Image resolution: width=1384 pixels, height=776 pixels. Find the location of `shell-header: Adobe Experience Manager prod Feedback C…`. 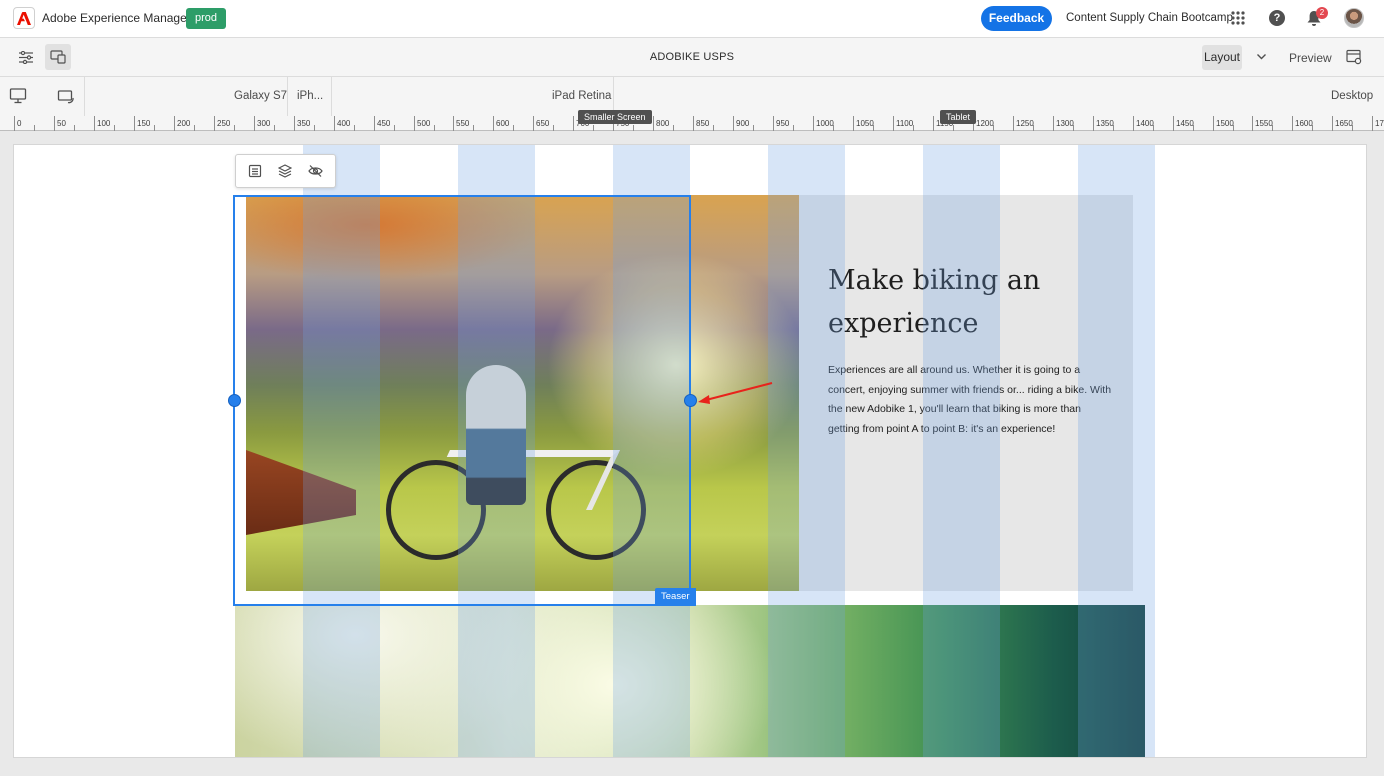

shell-header: Adobe Experience Manager prod Feedback C… is located at coordinates (692, 19).